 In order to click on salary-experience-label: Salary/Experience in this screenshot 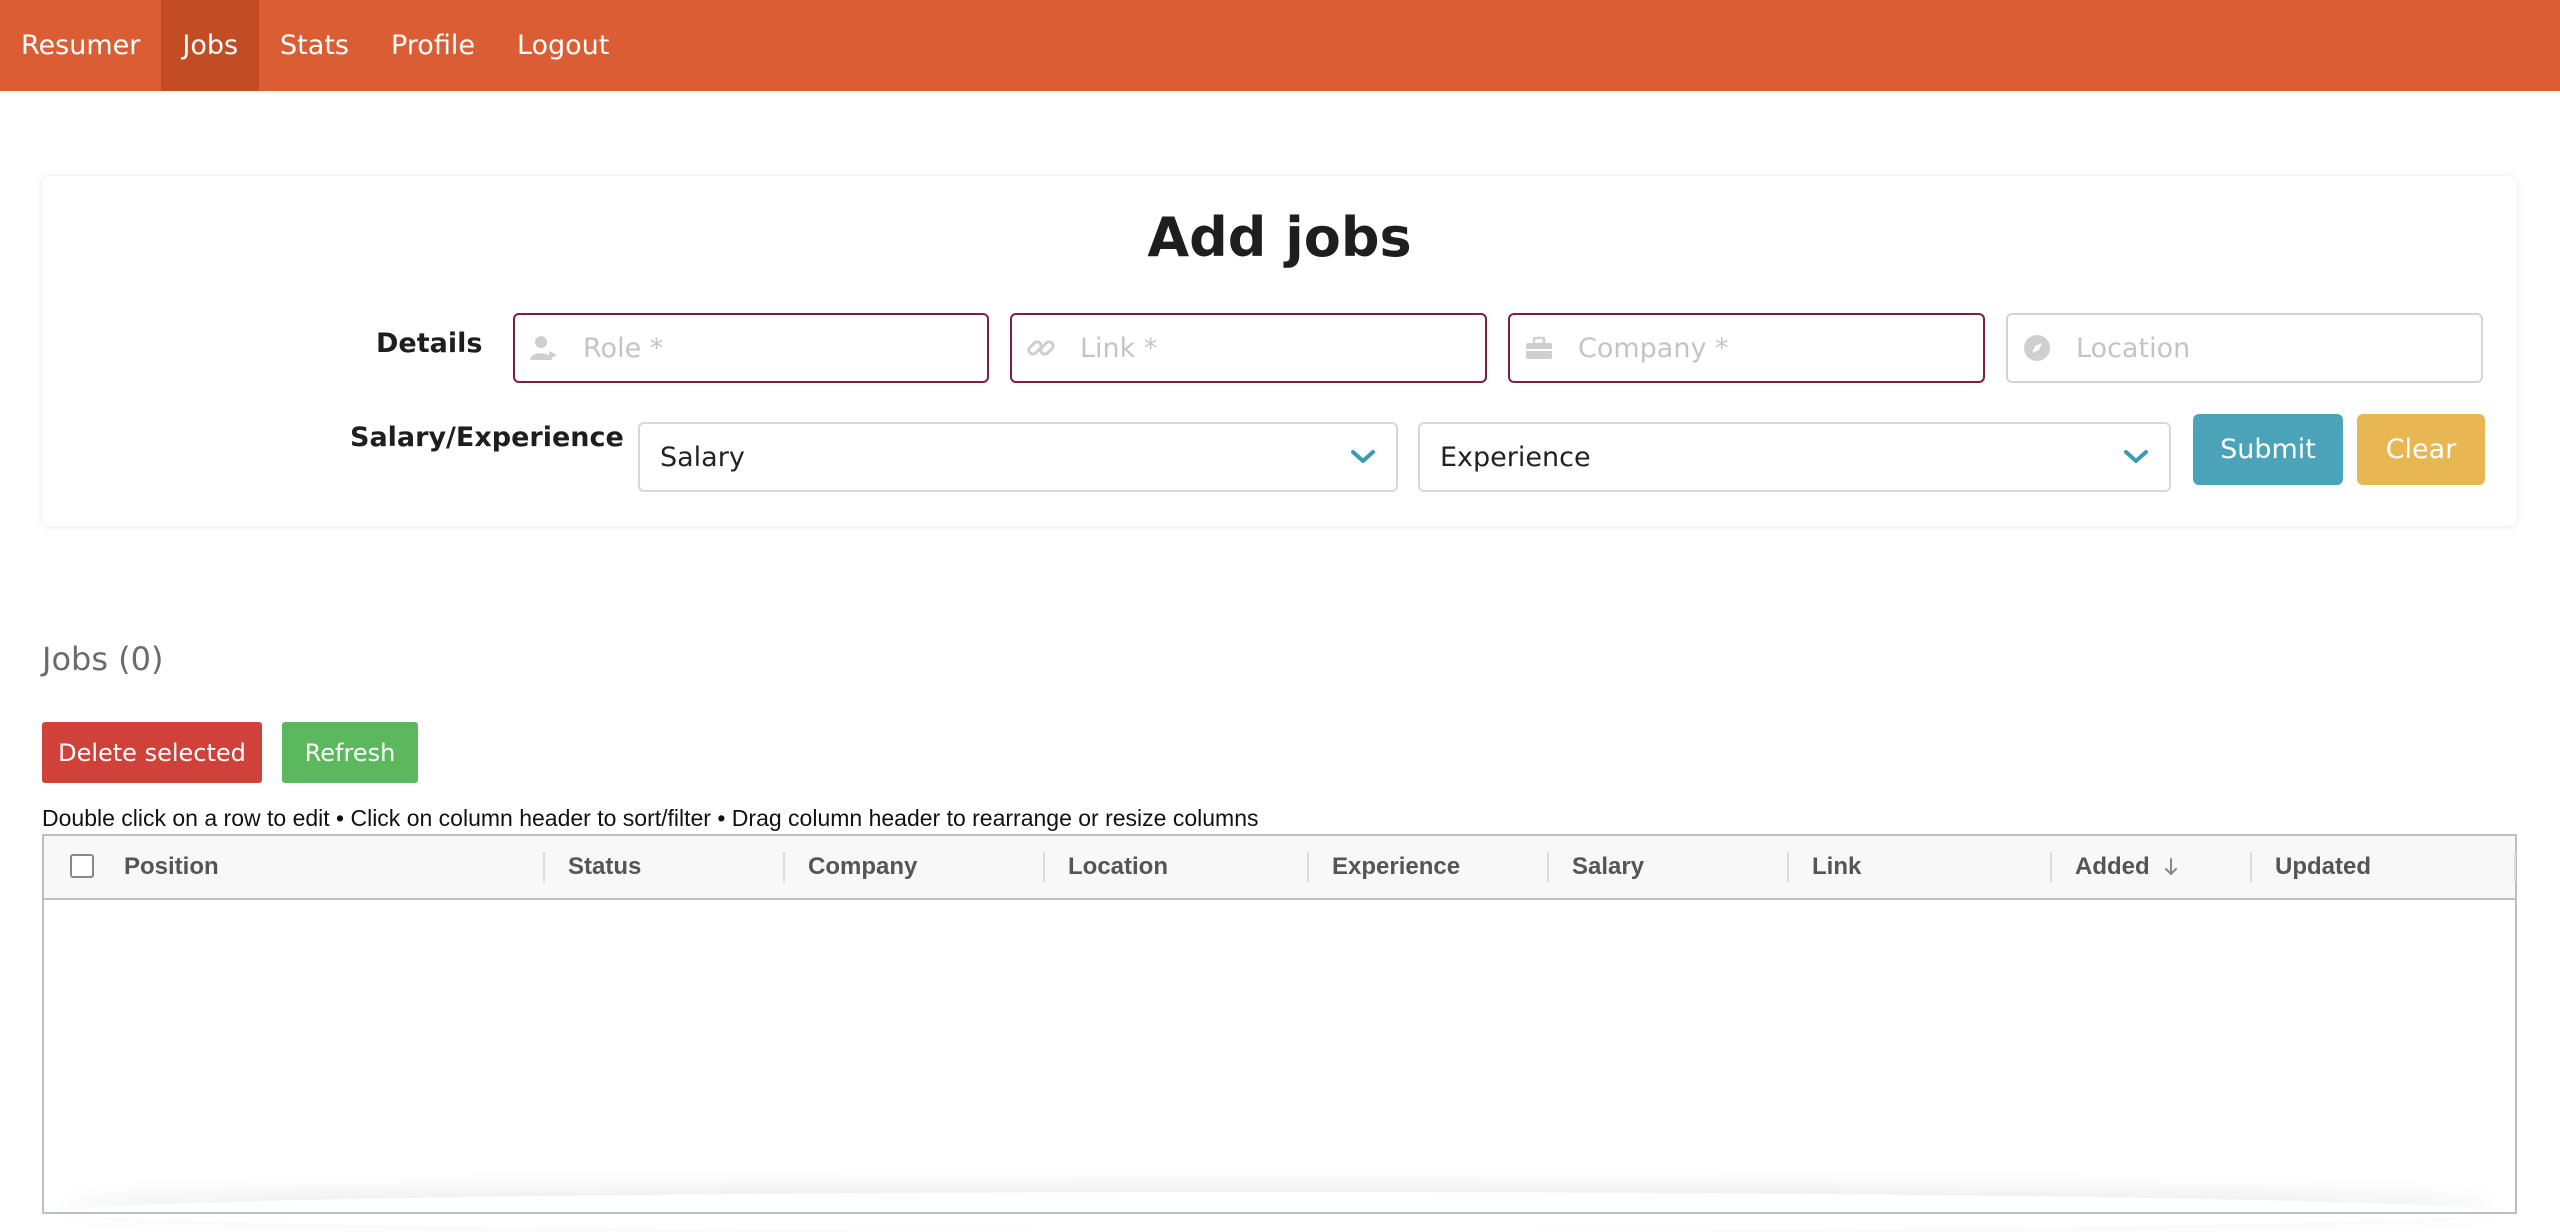, I will do `click(487, 437)`.